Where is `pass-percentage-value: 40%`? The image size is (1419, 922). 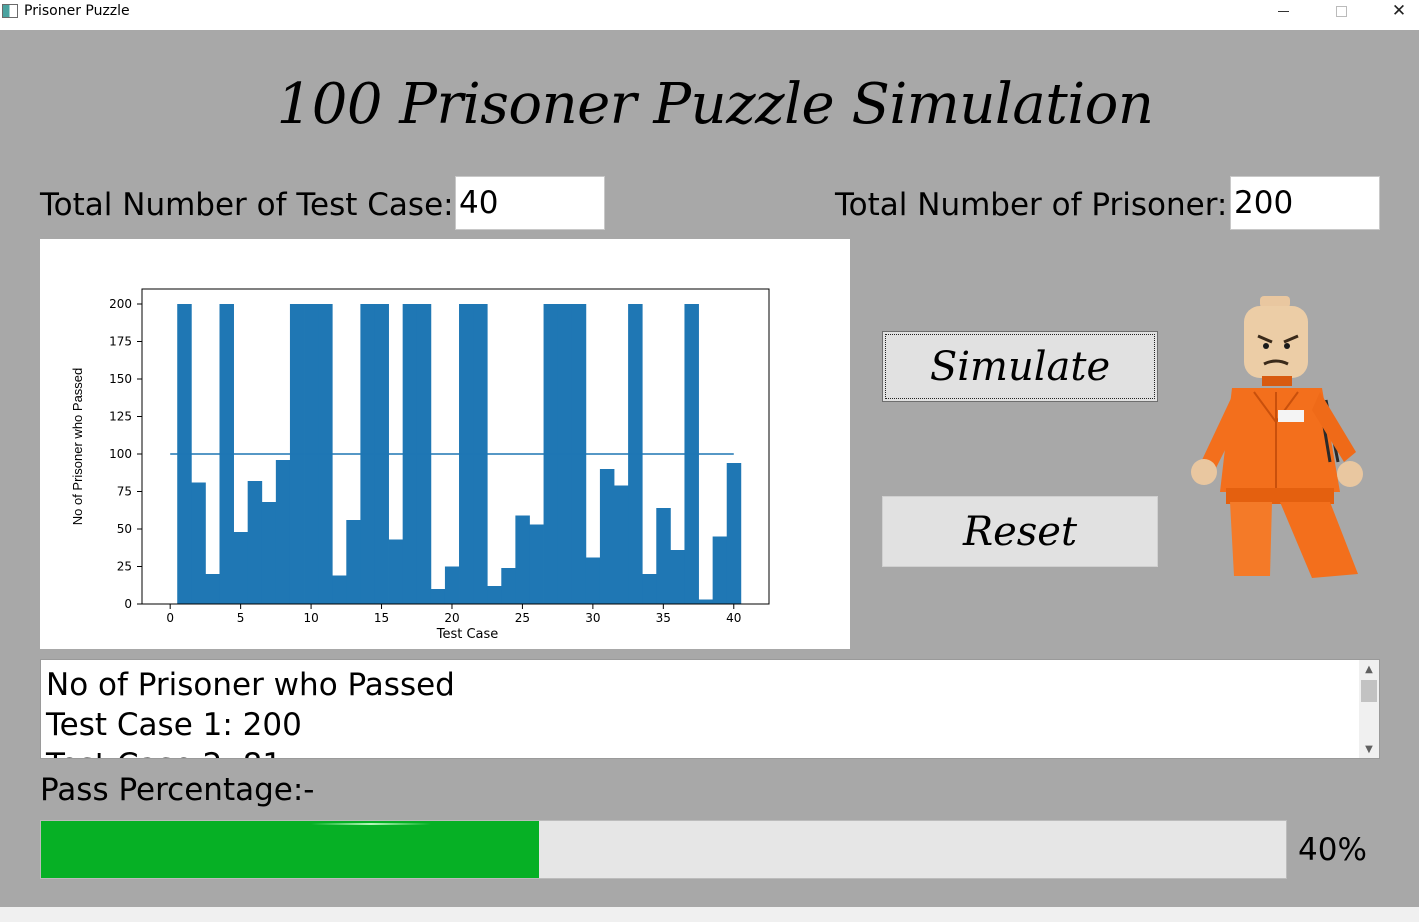 pass-percentage-value: 40% is located at coordinates (1332, 850).